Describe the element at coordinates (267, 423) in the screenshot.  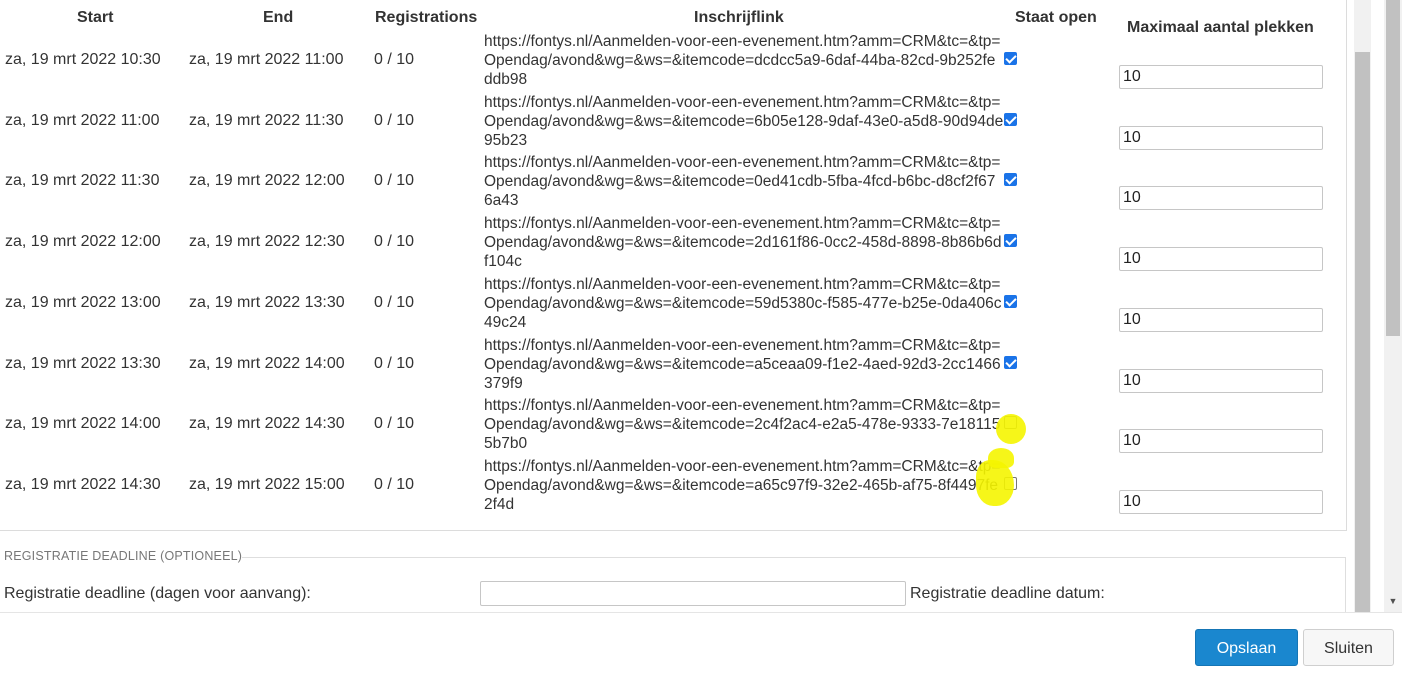
I see `end-time: za, 19 mrt 2022 14:30` at that location.